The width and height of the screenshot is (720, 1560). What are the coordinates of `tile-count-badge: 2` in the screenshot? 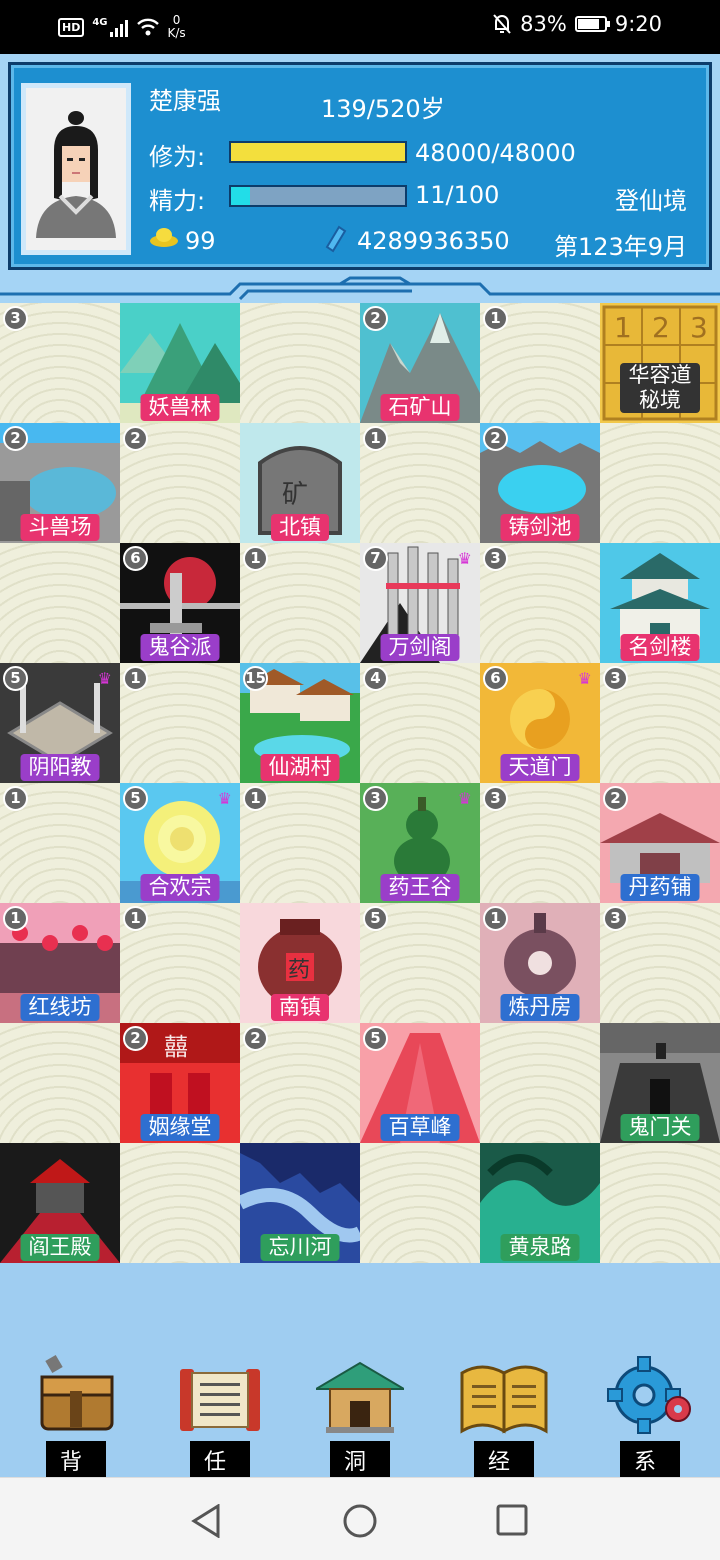 It's located at (495, 438).